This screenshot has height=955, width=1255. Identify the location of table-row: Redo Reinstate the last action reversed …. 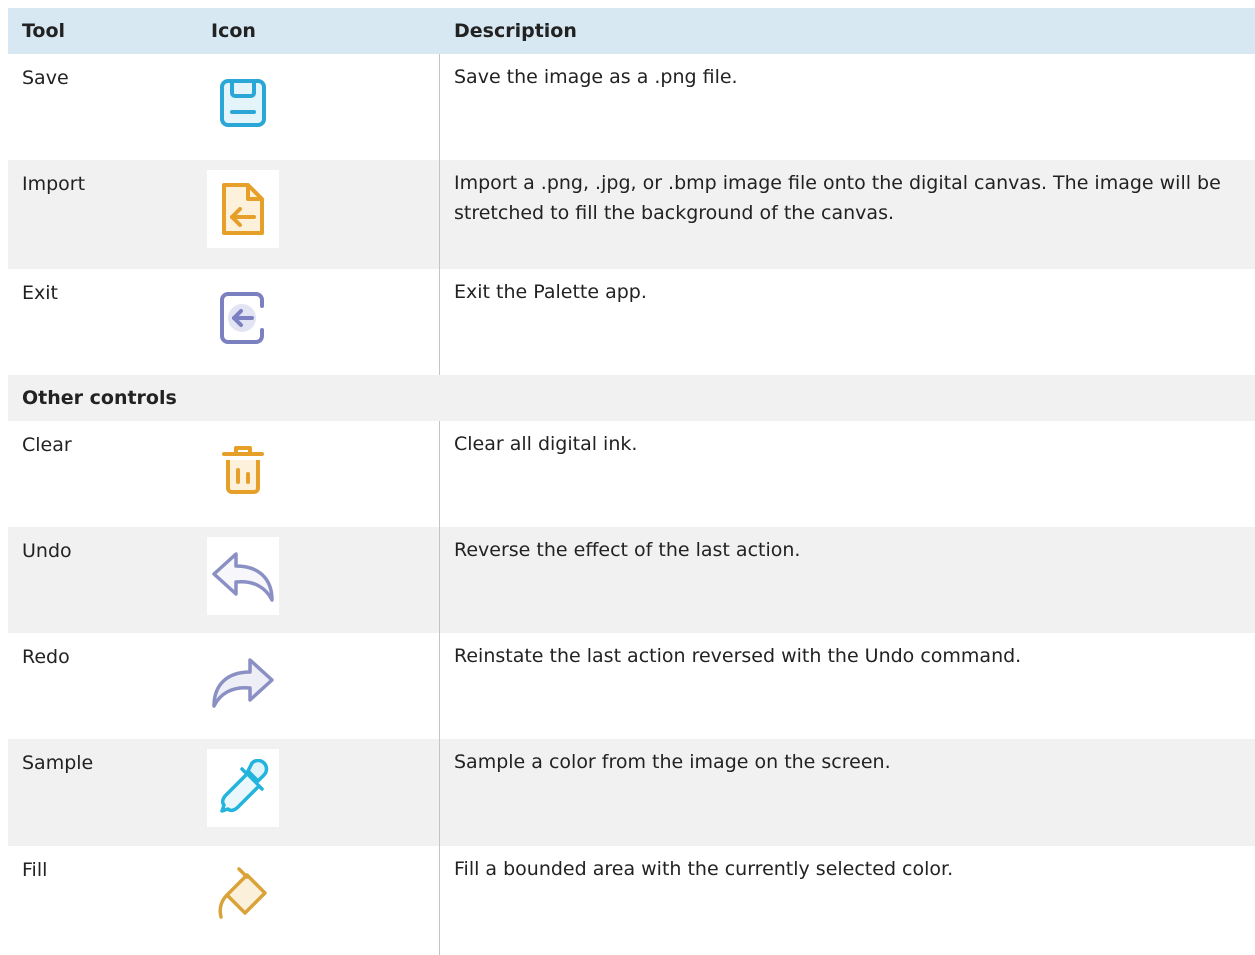
(631, 686).